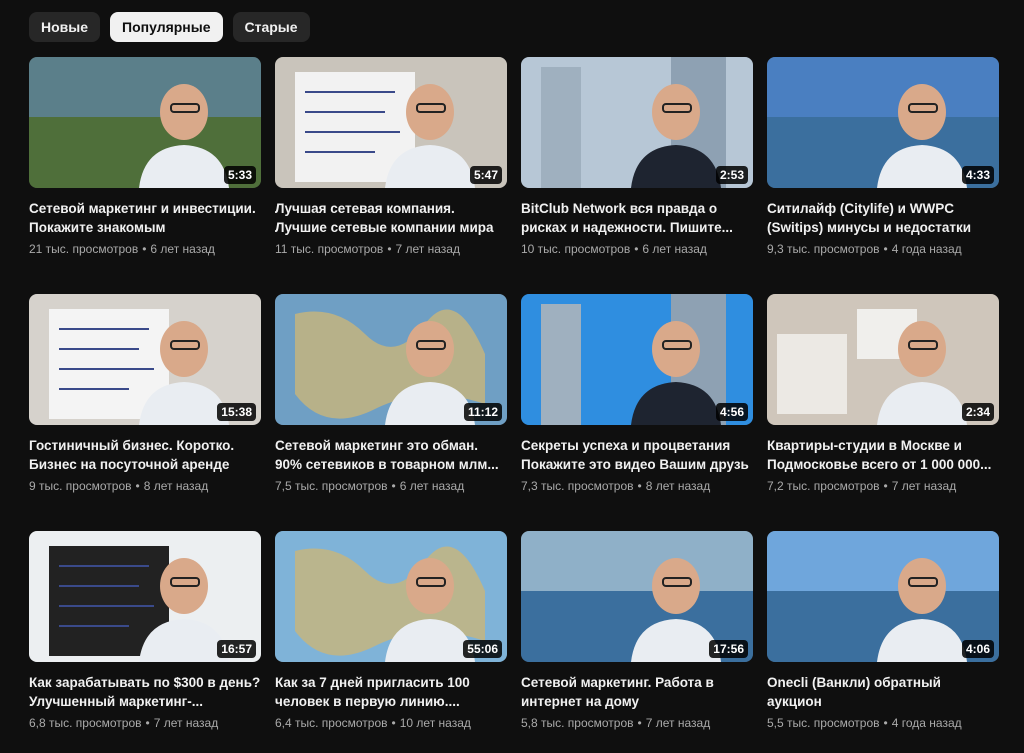 Image resolution: width=1024 pixels, height=753 pixels. I want to click on video-meta: 5,8 тыс. просмотров • 7 лет назад, so click(637, 723).